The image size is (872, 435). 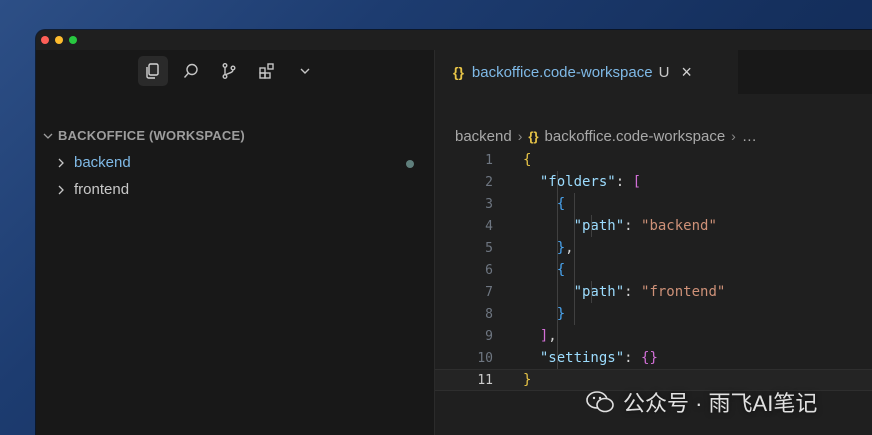 I want to click on folder-label: backend, so click(x=102, y=162).